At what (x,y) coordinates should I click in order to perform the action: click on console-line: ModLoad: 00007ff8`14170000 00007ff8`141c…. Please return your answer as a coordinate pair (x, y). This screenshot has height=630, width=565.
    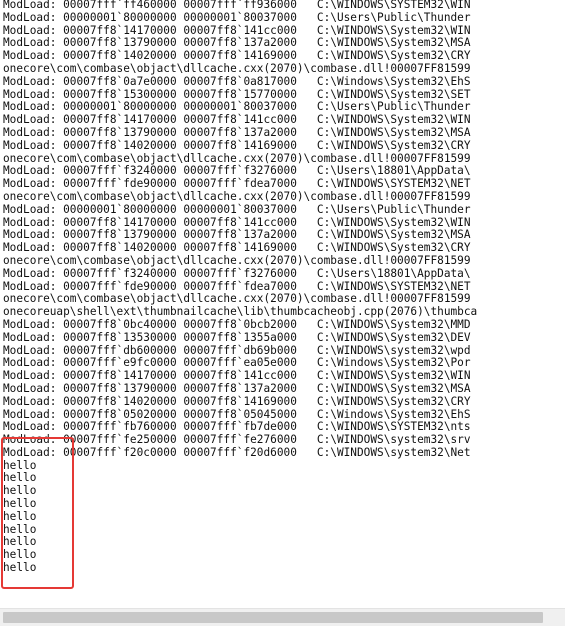
    Looking at the image, I should click on (237, 376).